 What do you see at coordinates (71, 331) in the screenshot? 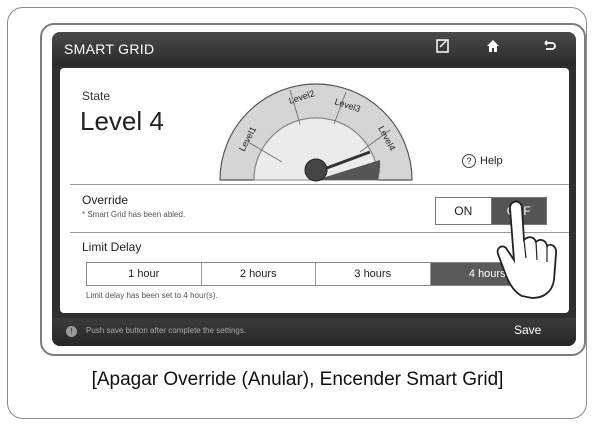
I see `info-icon: !` at bounding box center [71, 331].